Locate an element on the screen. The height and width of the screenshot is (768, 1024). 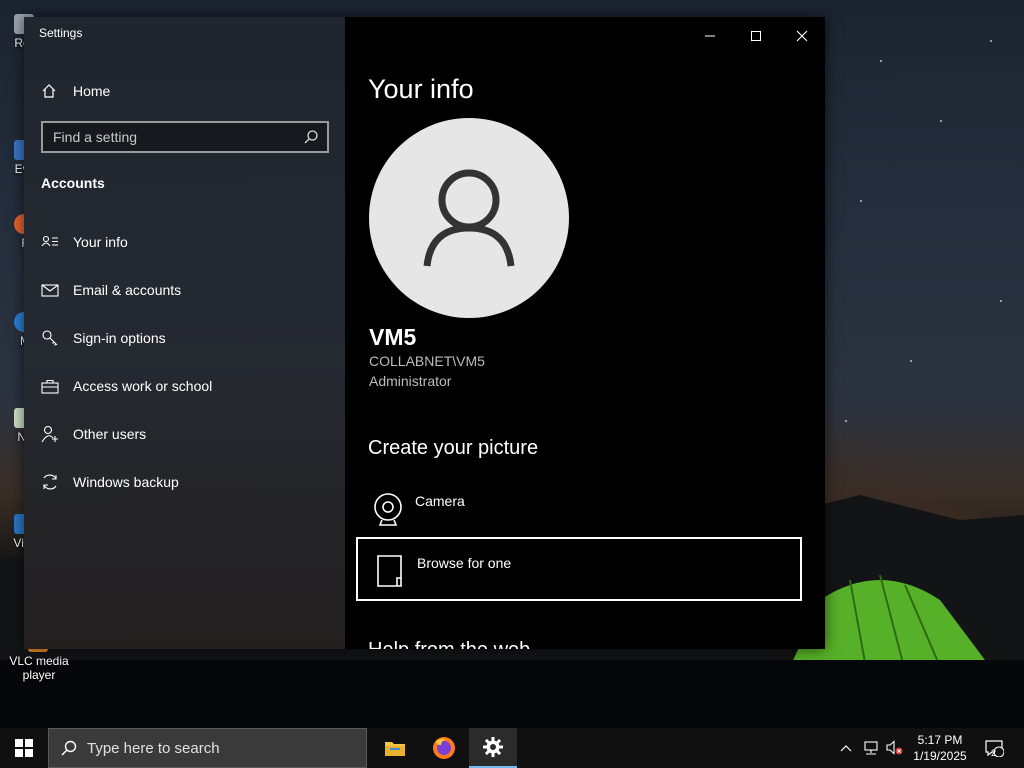
settings-icon is located at coordinates (493, 747).